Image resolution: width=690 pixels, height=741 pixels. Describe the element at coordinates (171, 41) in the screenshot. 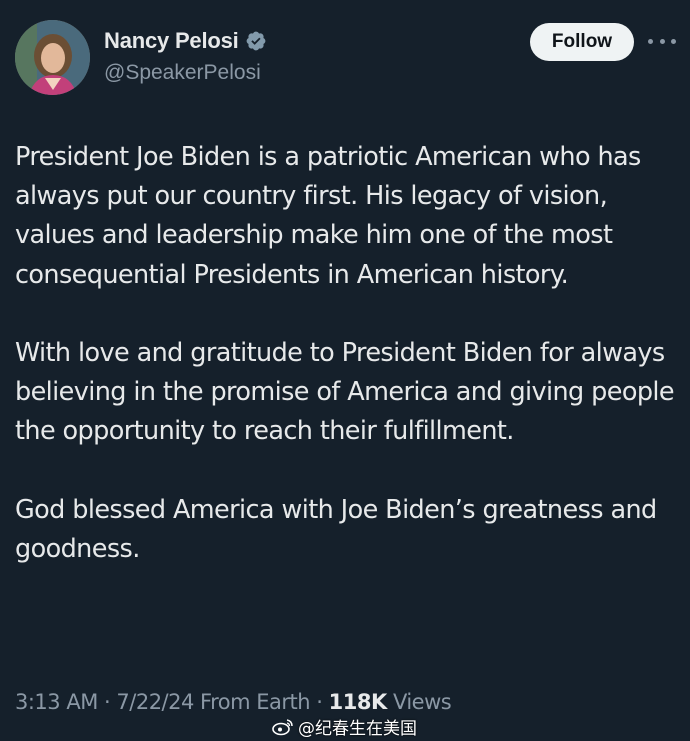

I see `author-display-name: Nancy Pelosi` at that location.